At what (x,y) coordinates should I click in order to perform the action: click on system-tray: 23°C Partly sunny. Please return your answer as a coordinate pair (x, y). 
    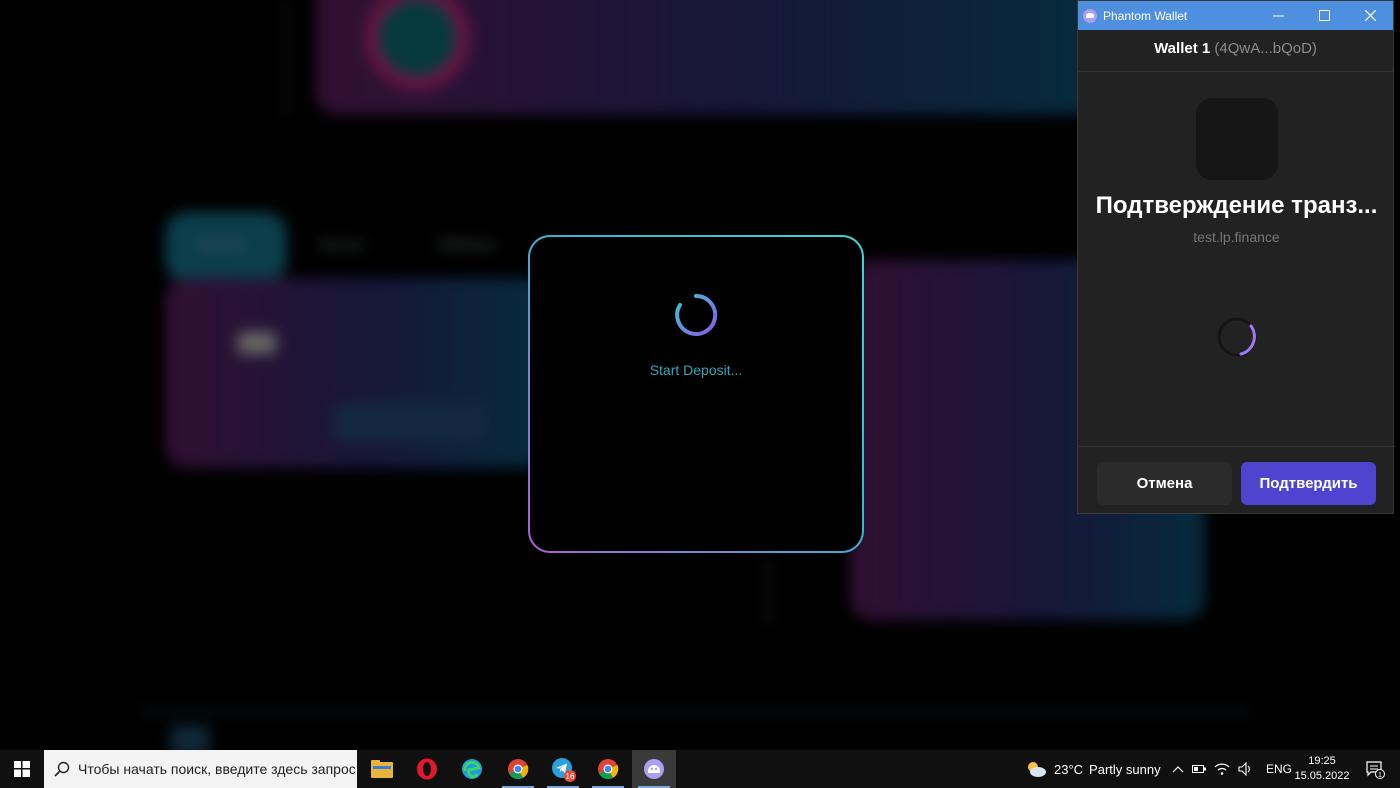
    Looking at the image, I should click on (1093, 769).